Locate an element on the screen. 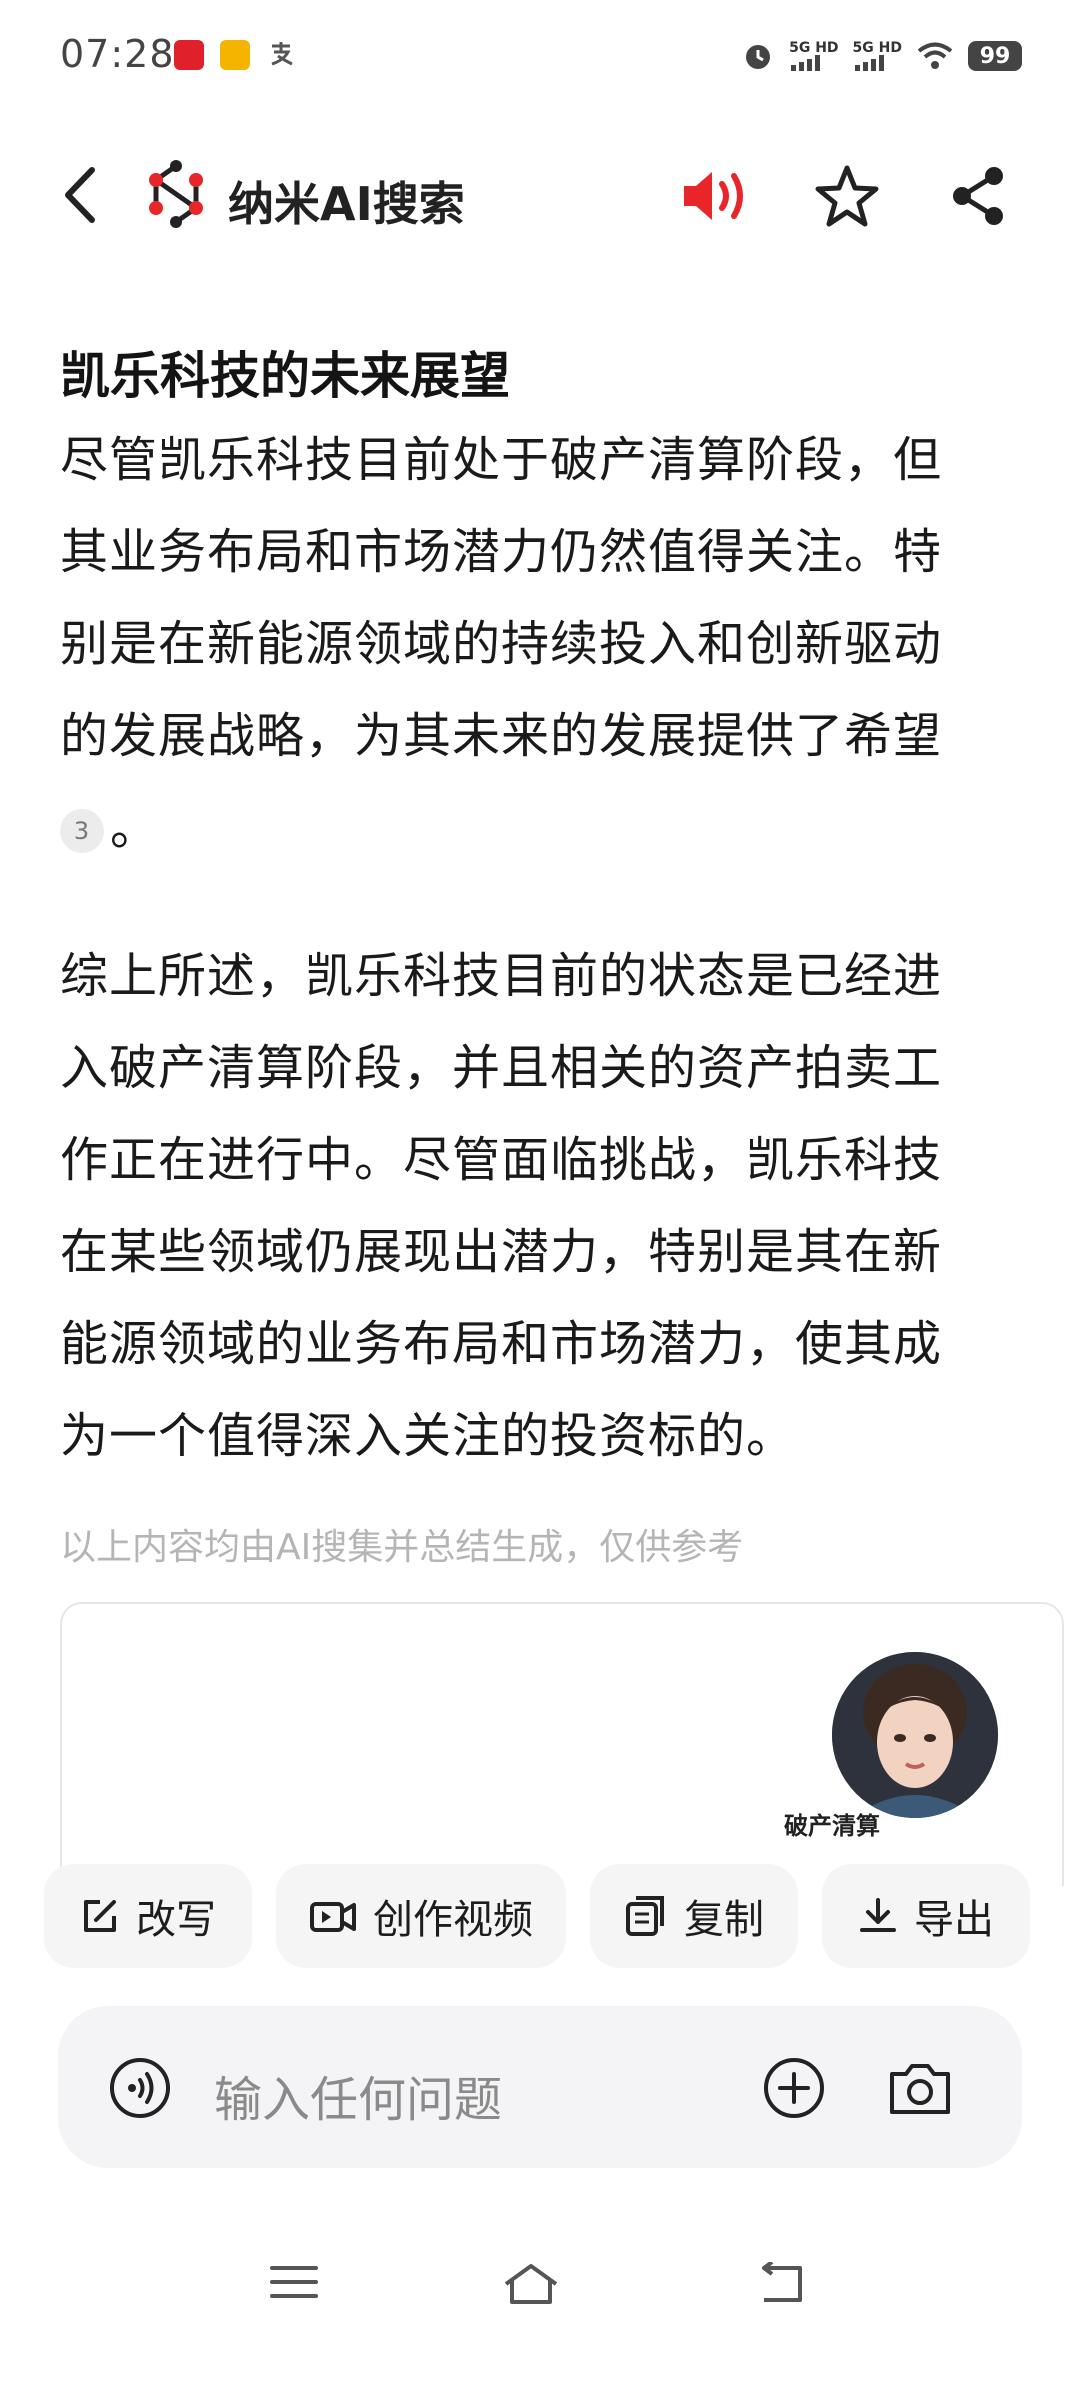  avatar is located at coordinates (915, 1735).